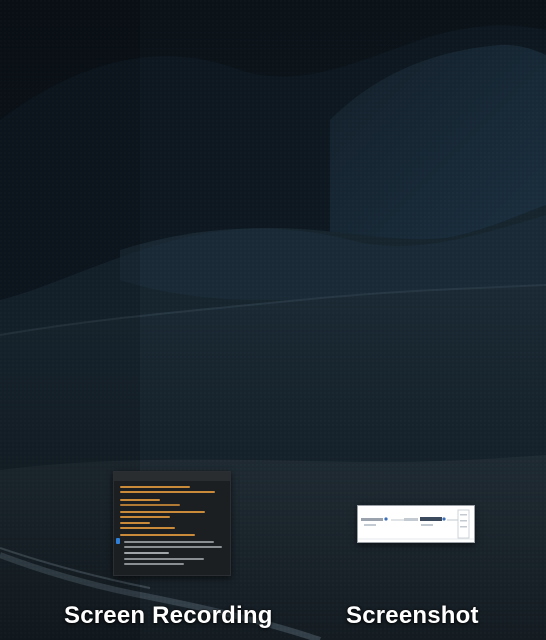  I want to click on video-thumbnail-icon, so click(172, 523).